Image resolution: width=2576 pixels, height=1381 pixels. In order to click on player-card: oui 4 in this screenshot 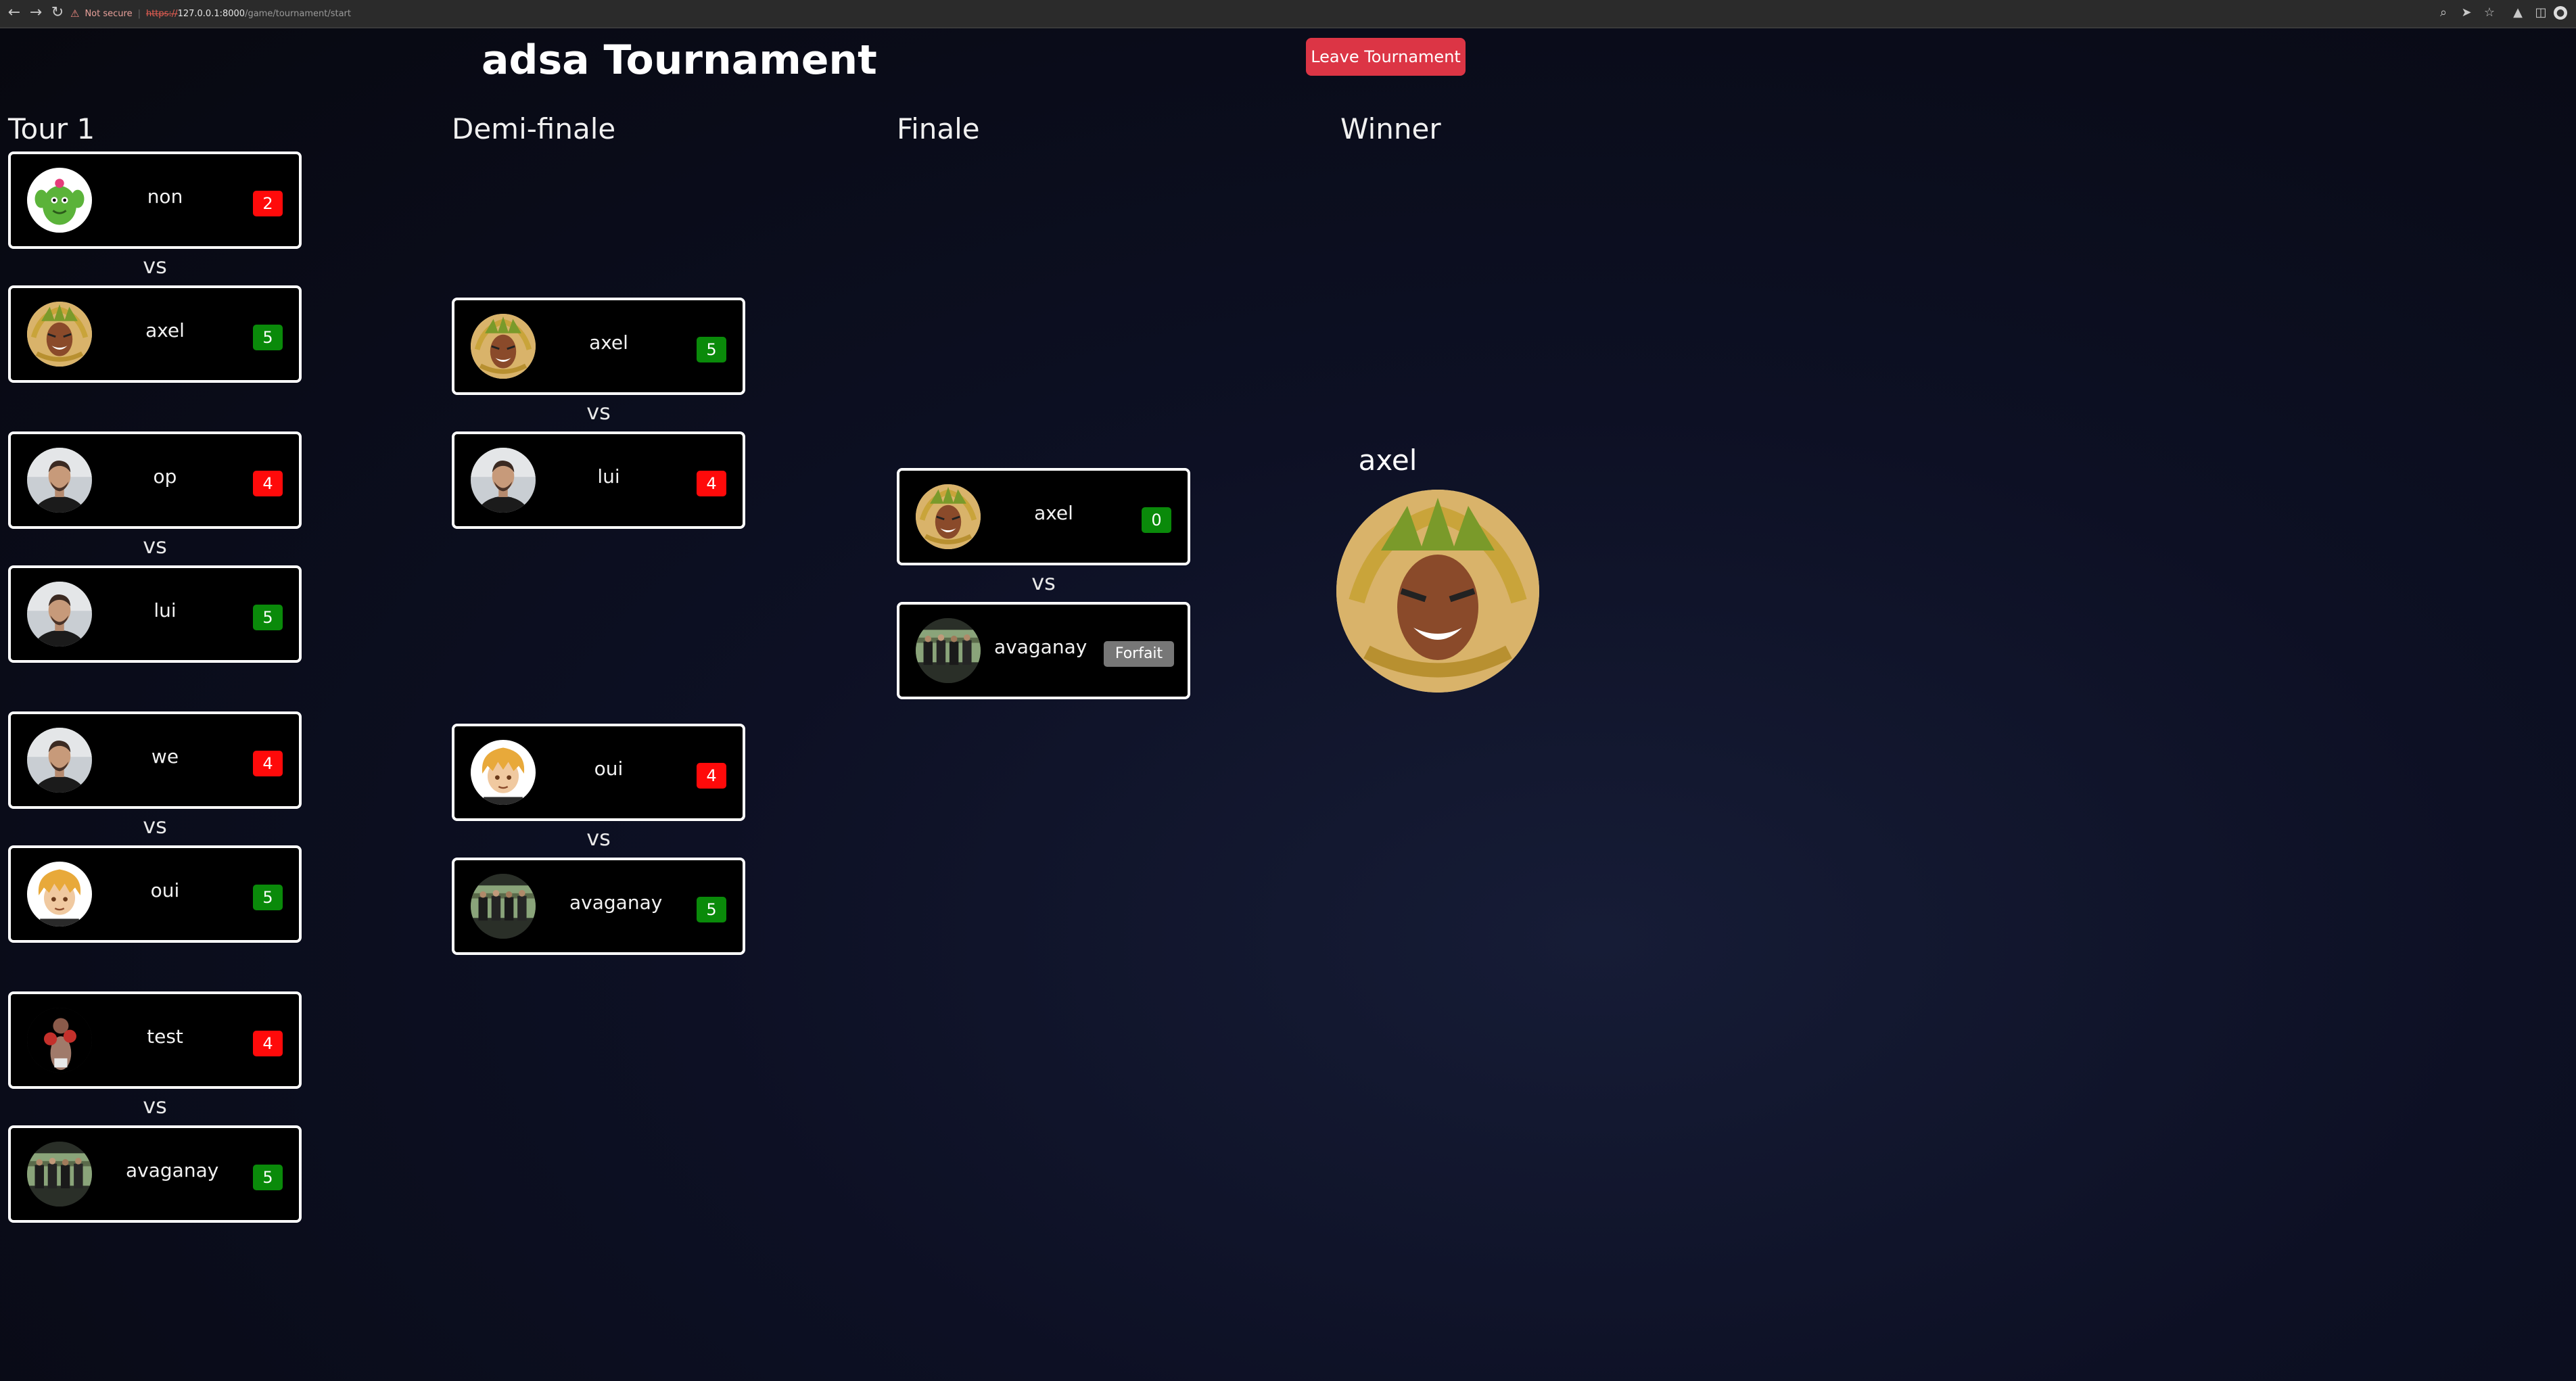, I will do `click(598, 772)`.